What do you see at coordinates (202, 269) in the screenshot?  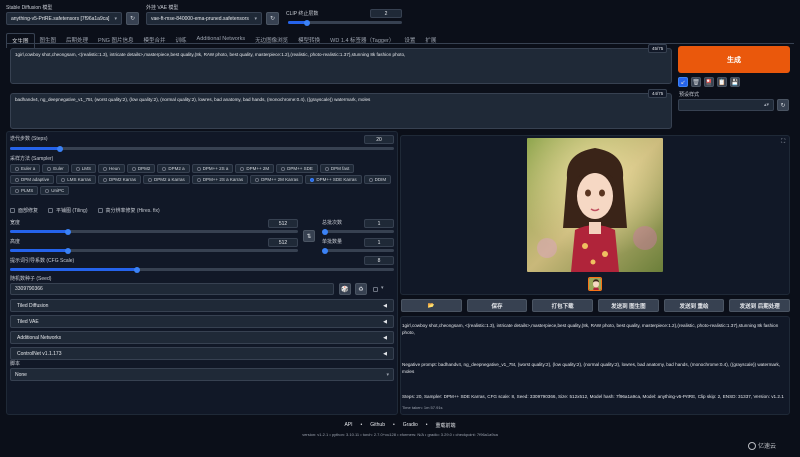 I see `cfg-slider` at bounding box center [202, 269].